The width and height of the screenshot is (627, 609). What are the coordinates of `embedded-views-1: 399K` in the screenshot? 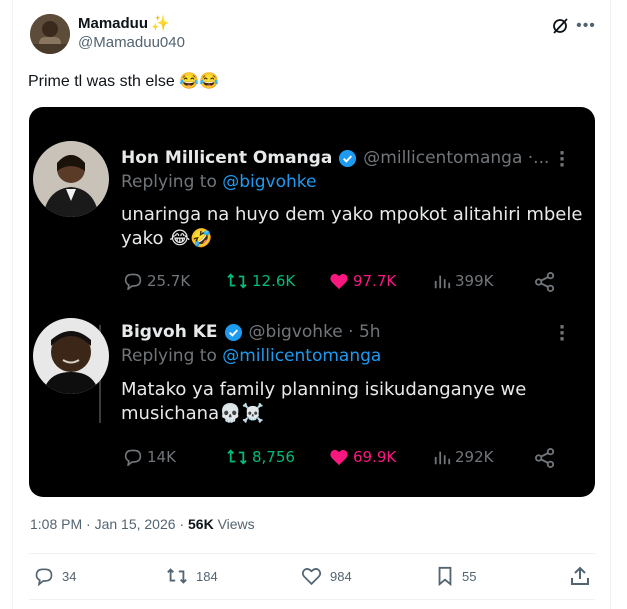 It's located at (463, 281).